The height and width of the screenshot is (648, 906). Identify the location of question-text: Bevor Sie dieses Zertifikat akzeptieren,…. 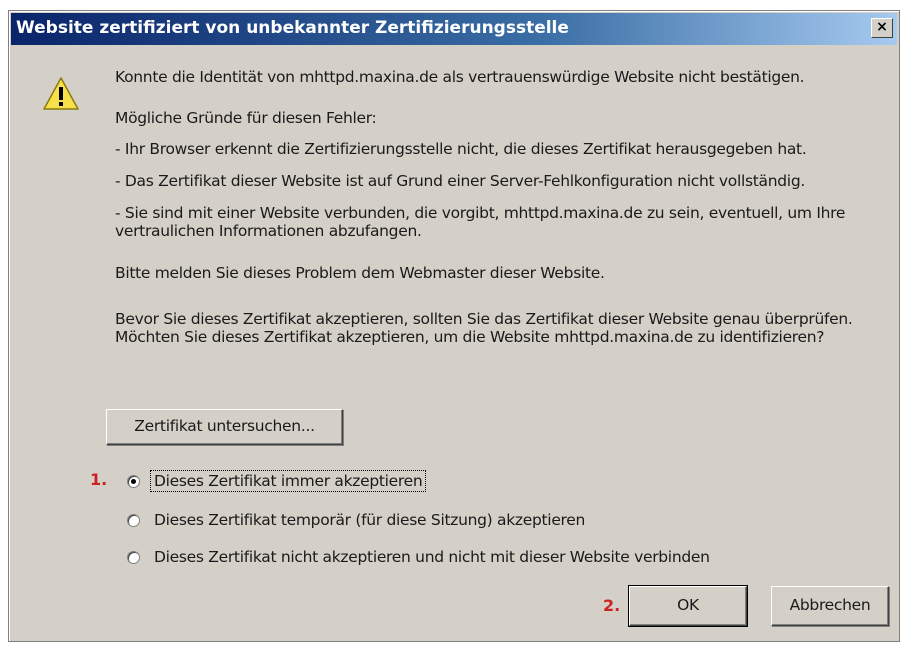
(484, 328).